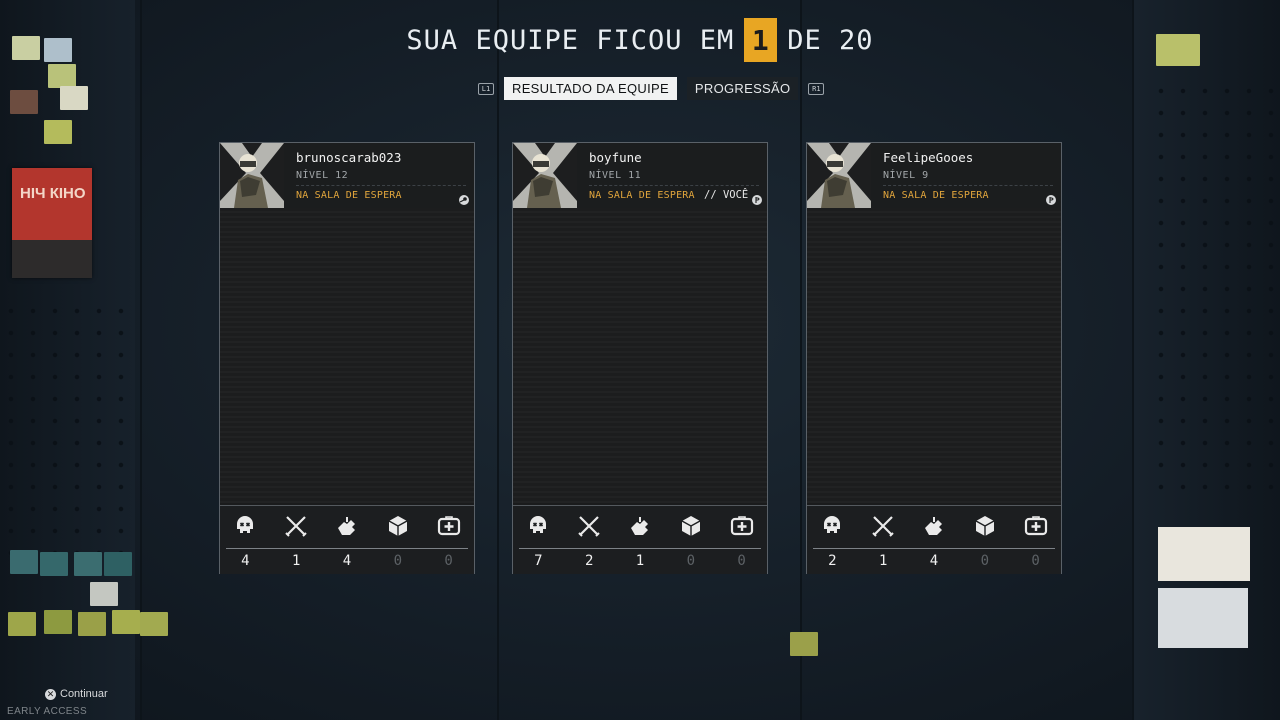 The image size is (1280, 720). What do you see at coordinates (1203, 618) in the screenshot?
I see `fire-escape-plan-sign` at bounding box center [1203, 618].